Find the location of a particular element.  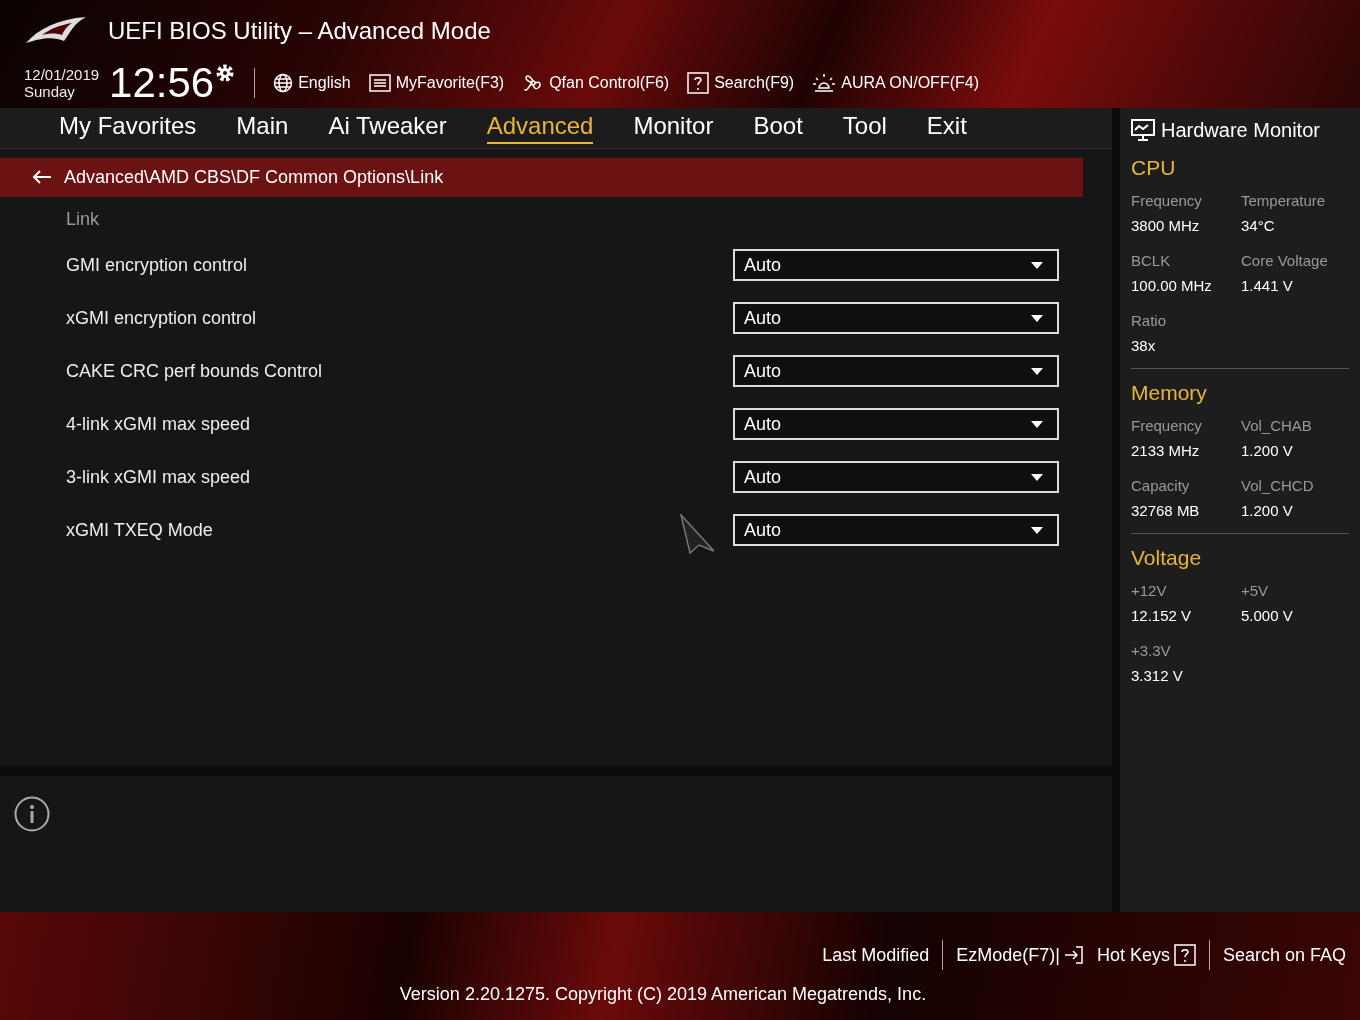

footer-link: Last Modified is located at coordinates (876, 955).